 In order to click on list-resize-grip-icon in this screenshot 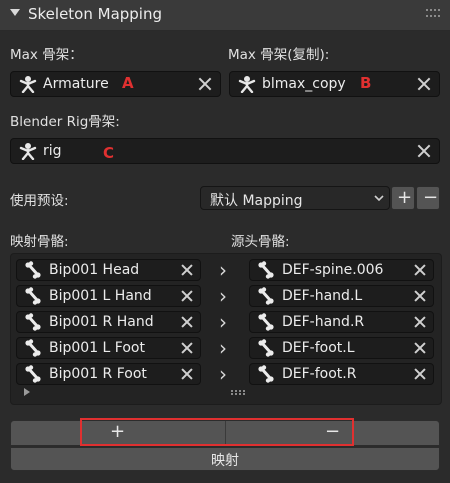, I will do `click(238, 392)`.